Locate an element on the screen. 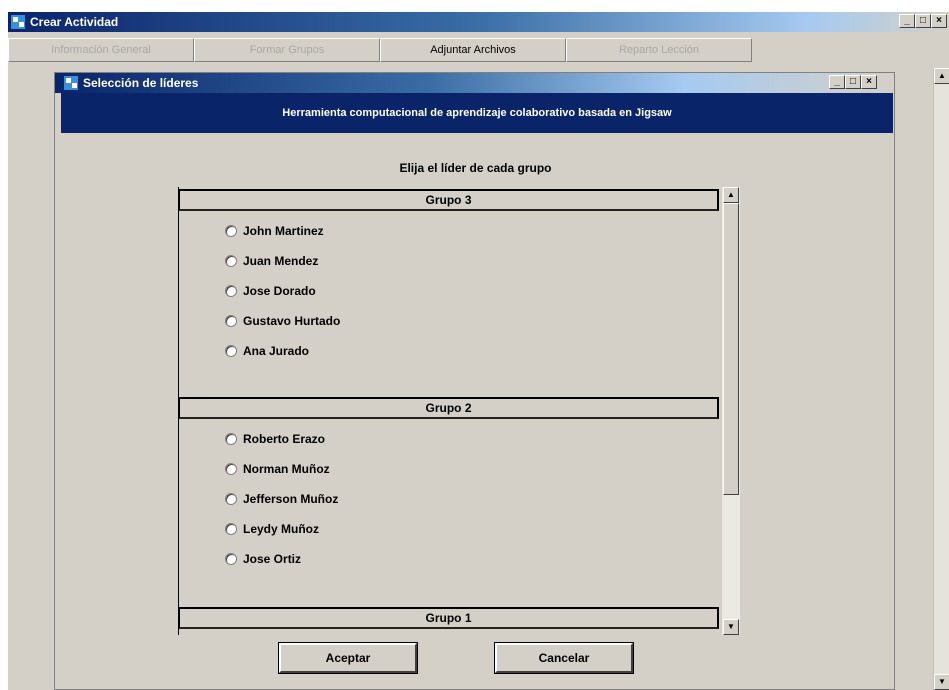 The height and width of the screenshot is (690, 949). student-name: Jefferson Muñoz is located at coordinates (291, 499).